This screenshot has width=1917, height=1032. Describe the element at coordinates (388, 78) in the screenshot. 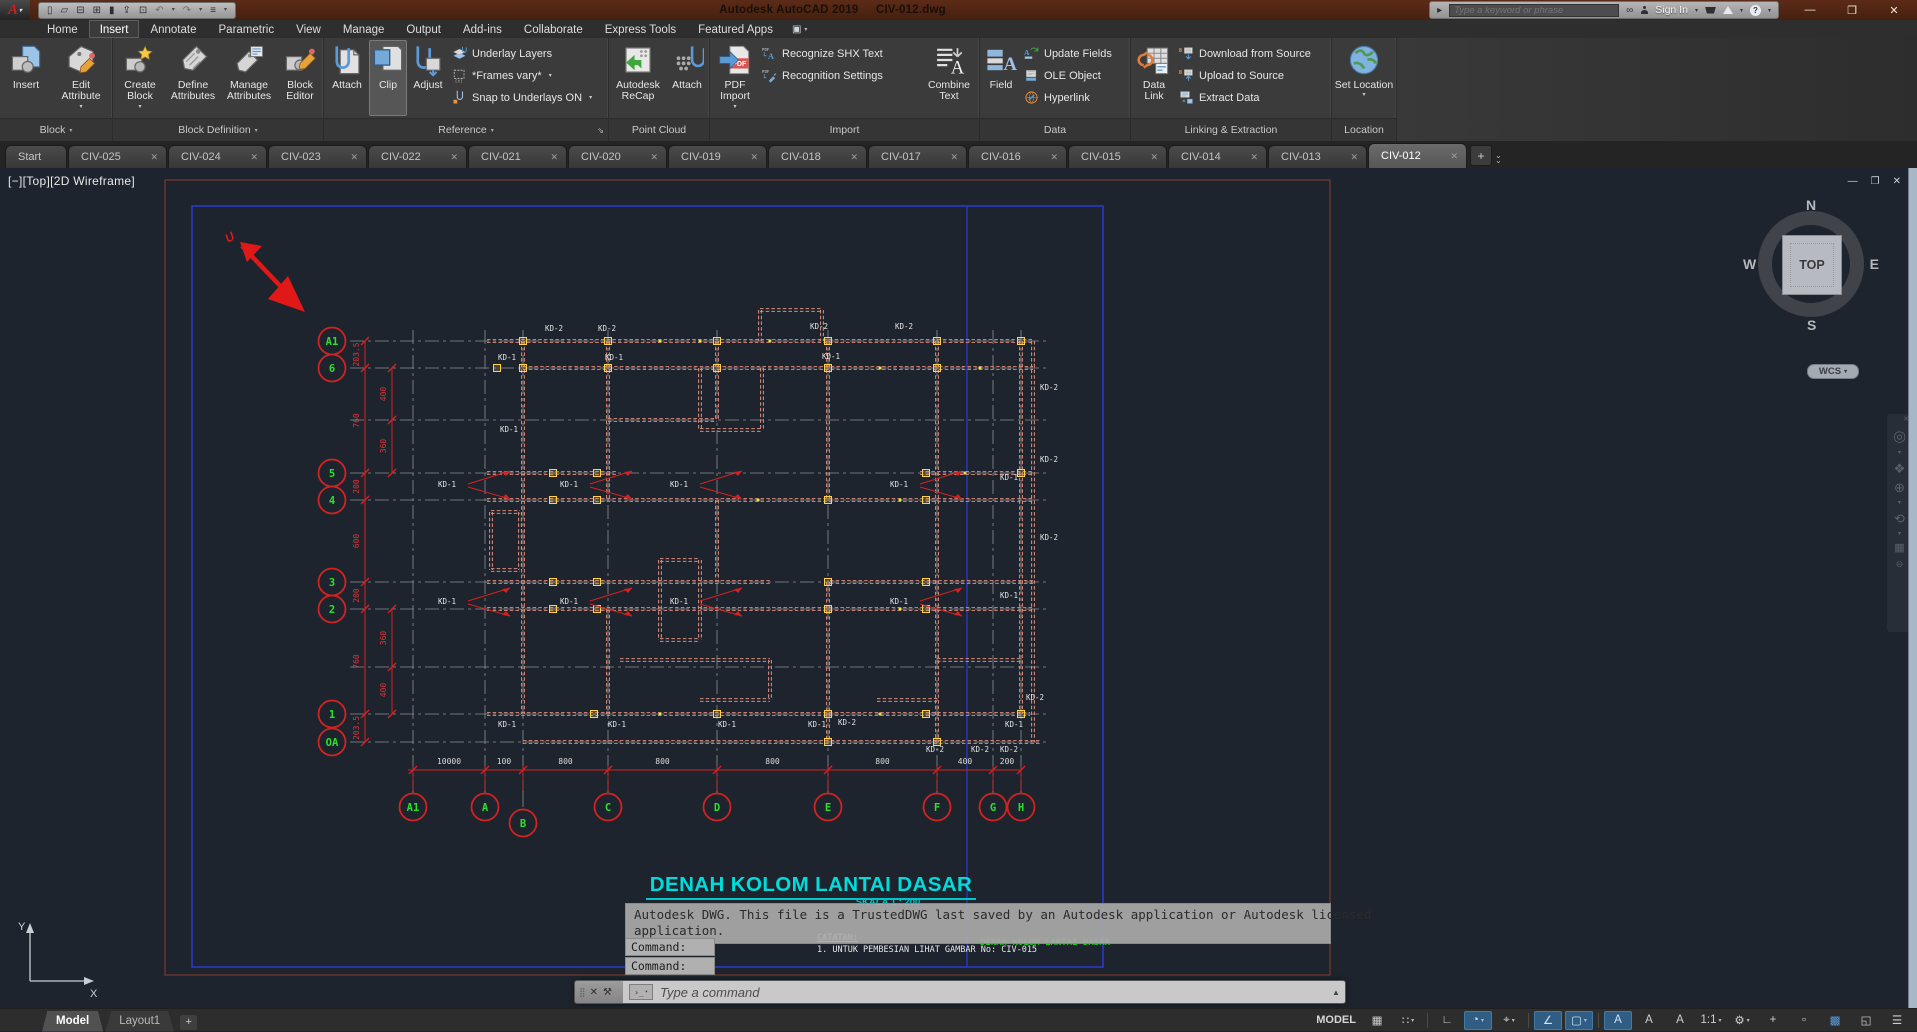

I see `clip-button: Clip` at that location.